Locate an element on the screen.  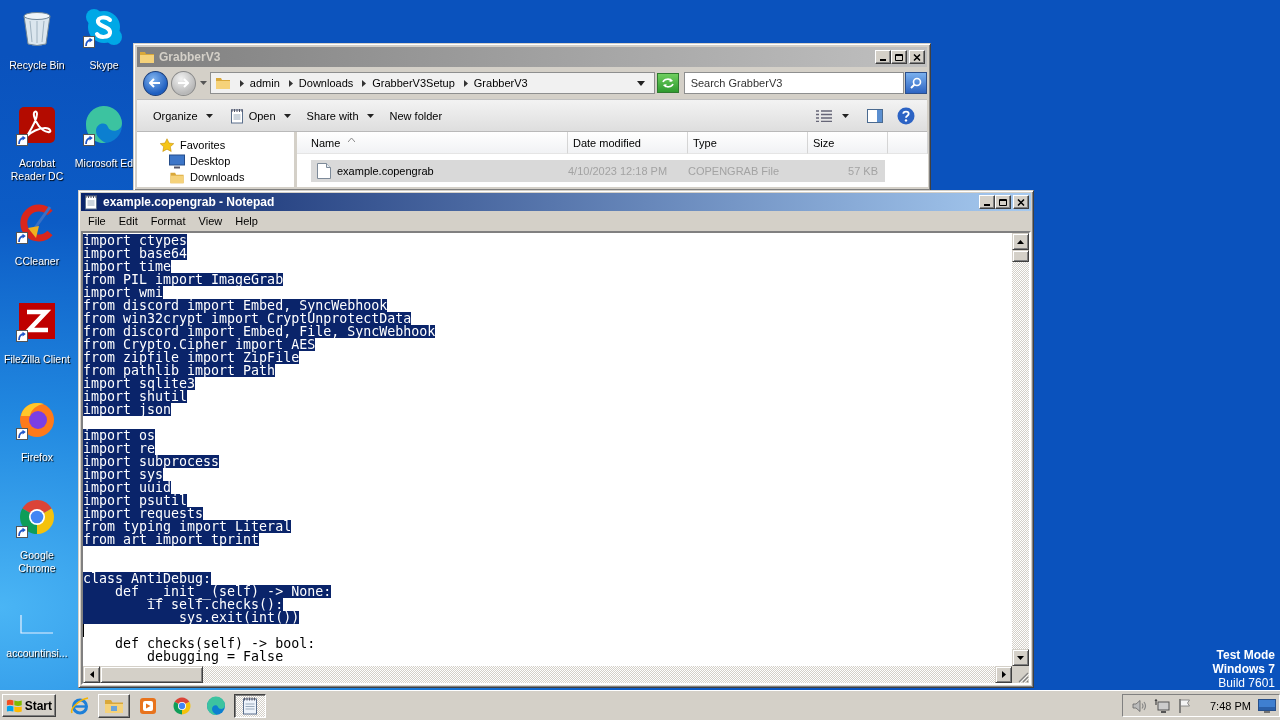
nav-item: Desktop is located at coordinates (186, 161).